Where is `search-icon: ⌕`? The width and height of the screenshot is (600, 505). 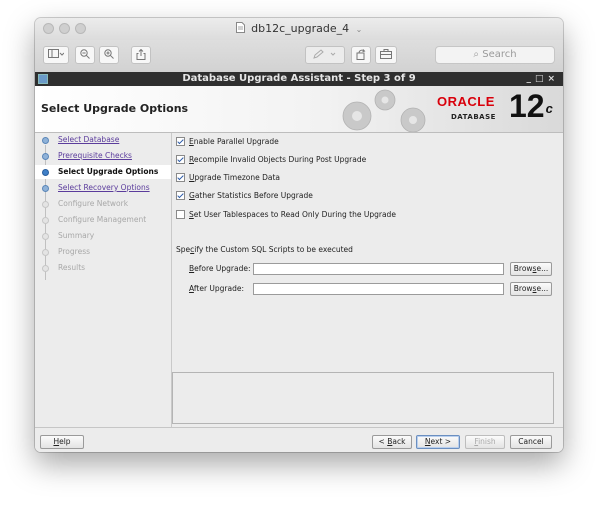 search-icon: ⌕ is located at coordinates (476, 54).